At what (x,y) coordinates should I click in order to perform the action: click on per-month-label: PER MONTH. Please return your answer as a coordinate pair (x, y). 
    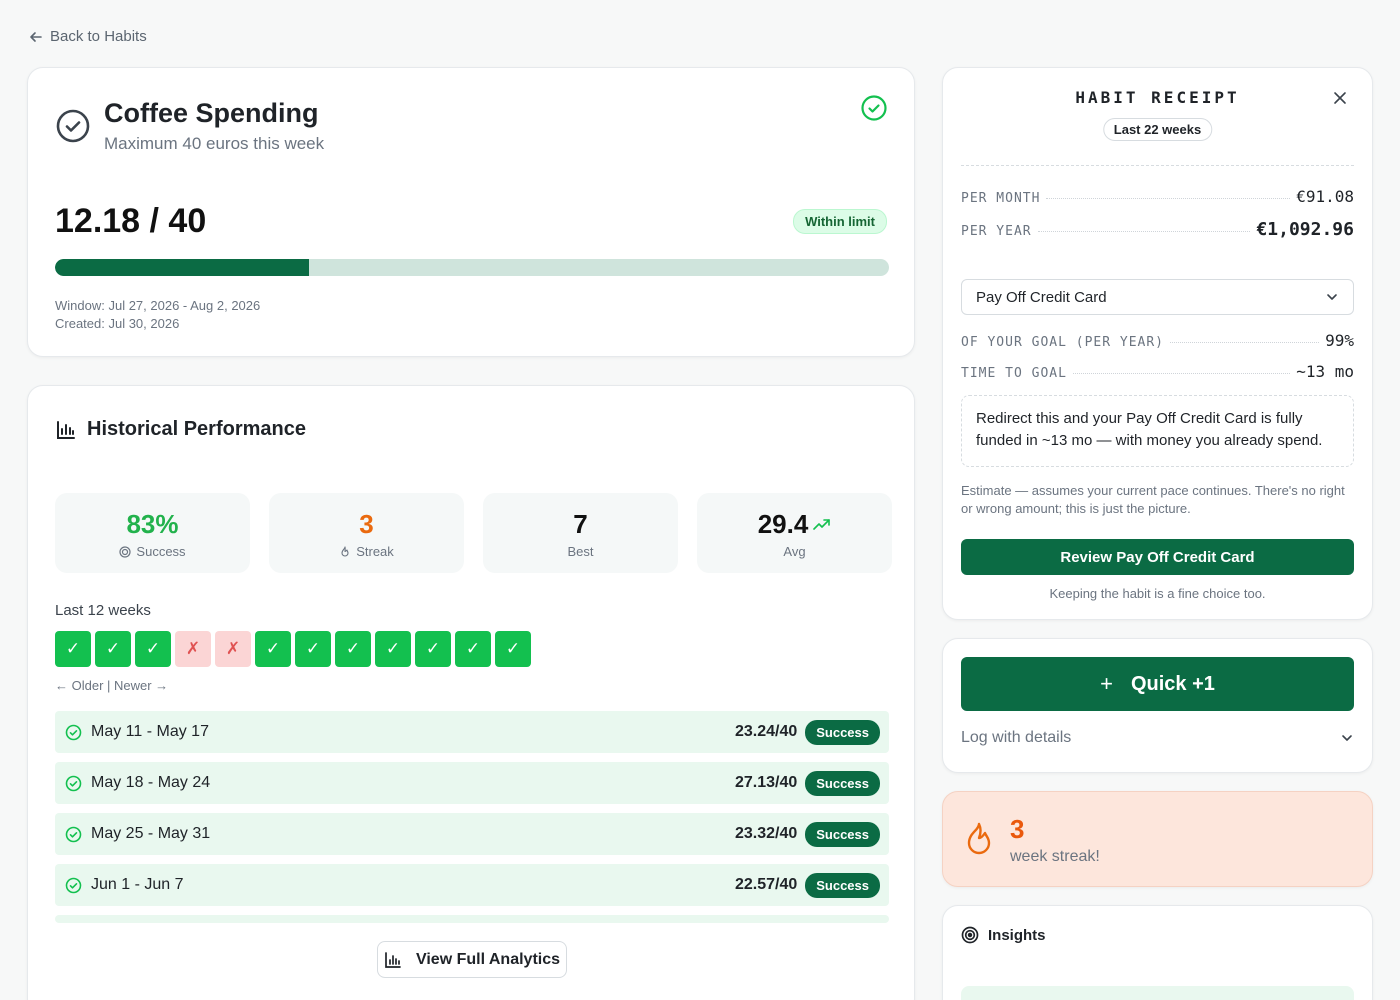
    Looking at the image, I should click on (1001, 198).